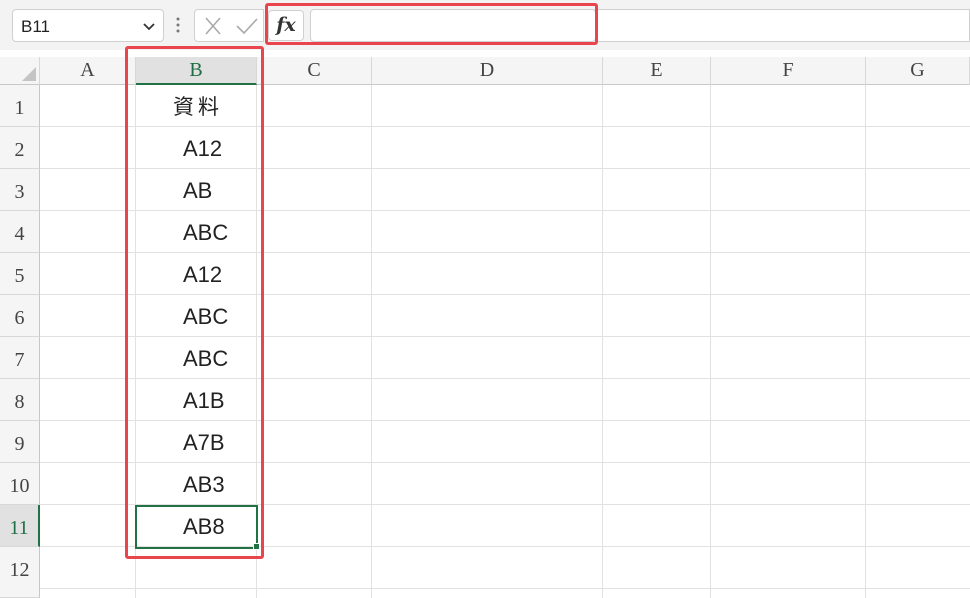 The width and height of the screenshot is (970, 598). What do you see at coordinates (20, 106) in the screenshot?
I see `row-header-1: 1` at bounding box center [20, 106].